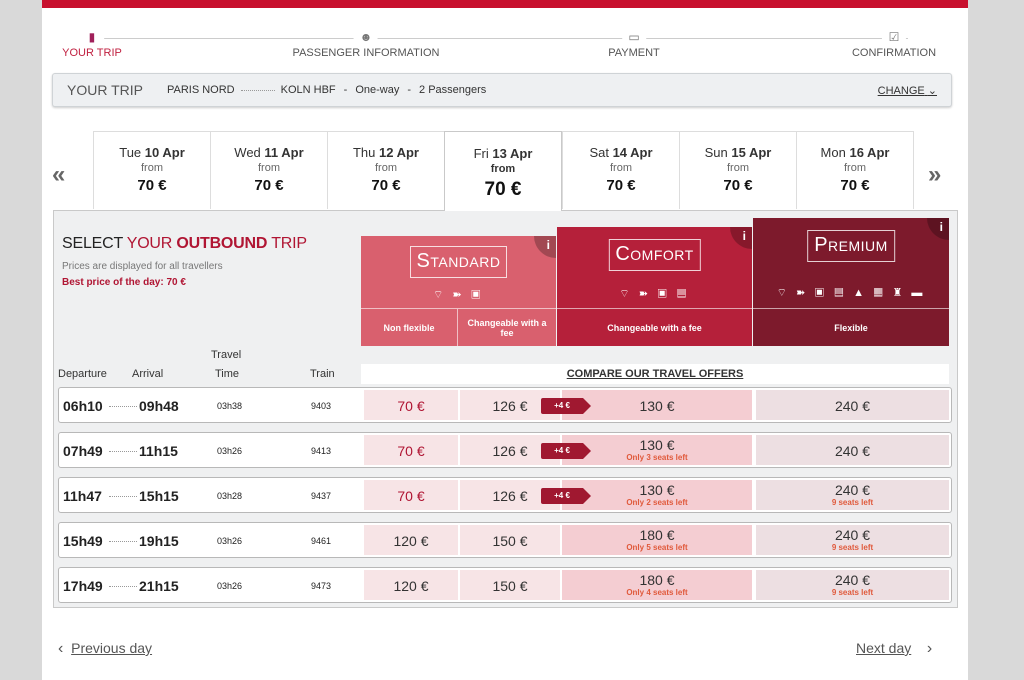  Describe the element at coordinates (738, 152) in the screenshot. I see `date-tab-label: Sun 15 Apr` at that location.